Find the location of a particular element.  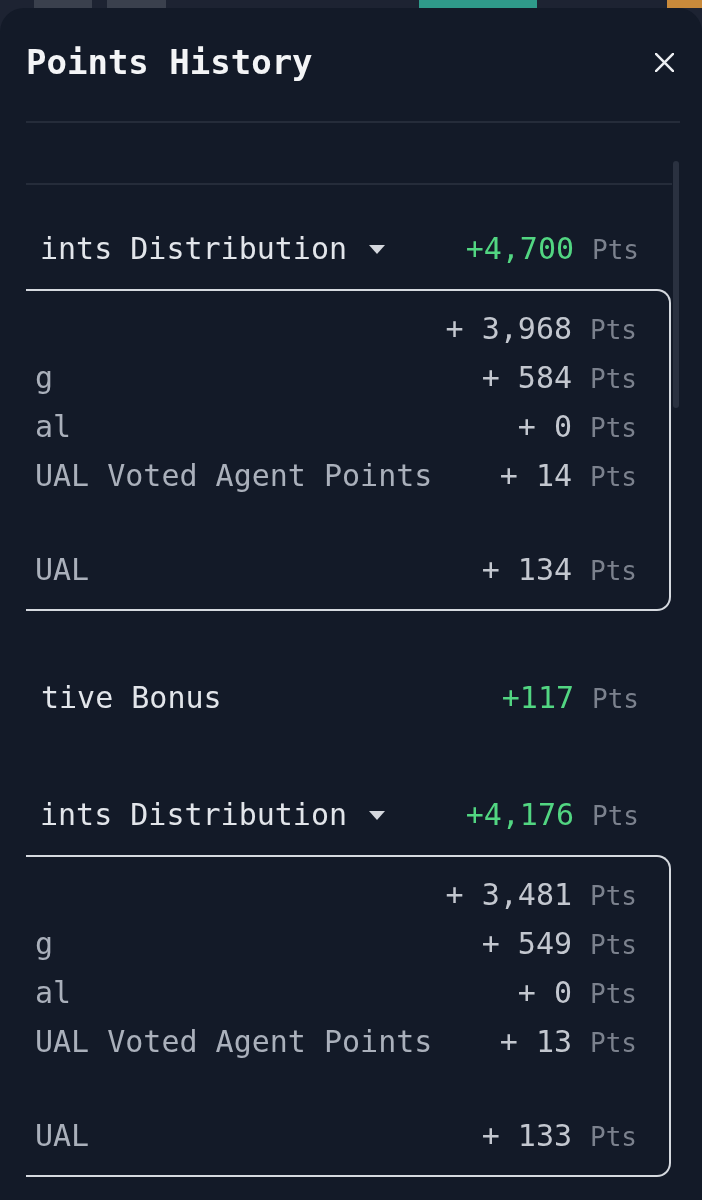

avatar-placeholder is located at coordinates (684, 4).